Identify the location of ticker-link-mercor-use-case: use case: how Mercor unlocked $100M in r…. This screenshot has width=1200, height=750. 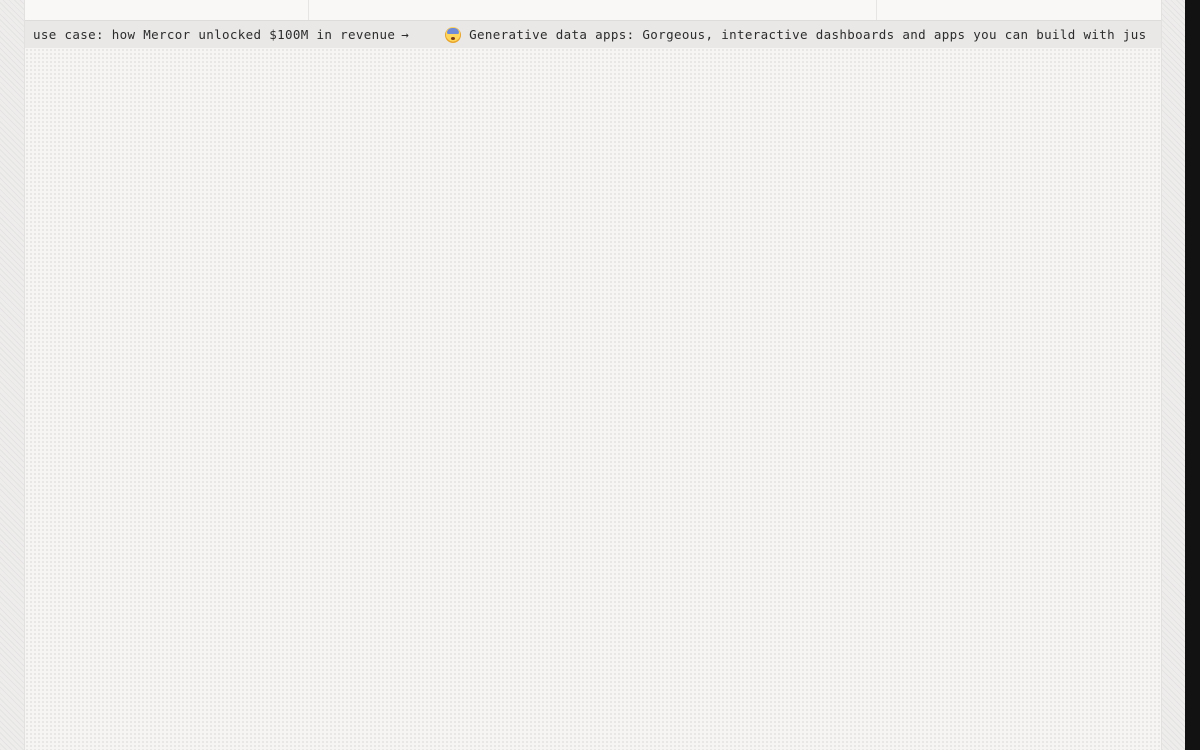
(221, 34).